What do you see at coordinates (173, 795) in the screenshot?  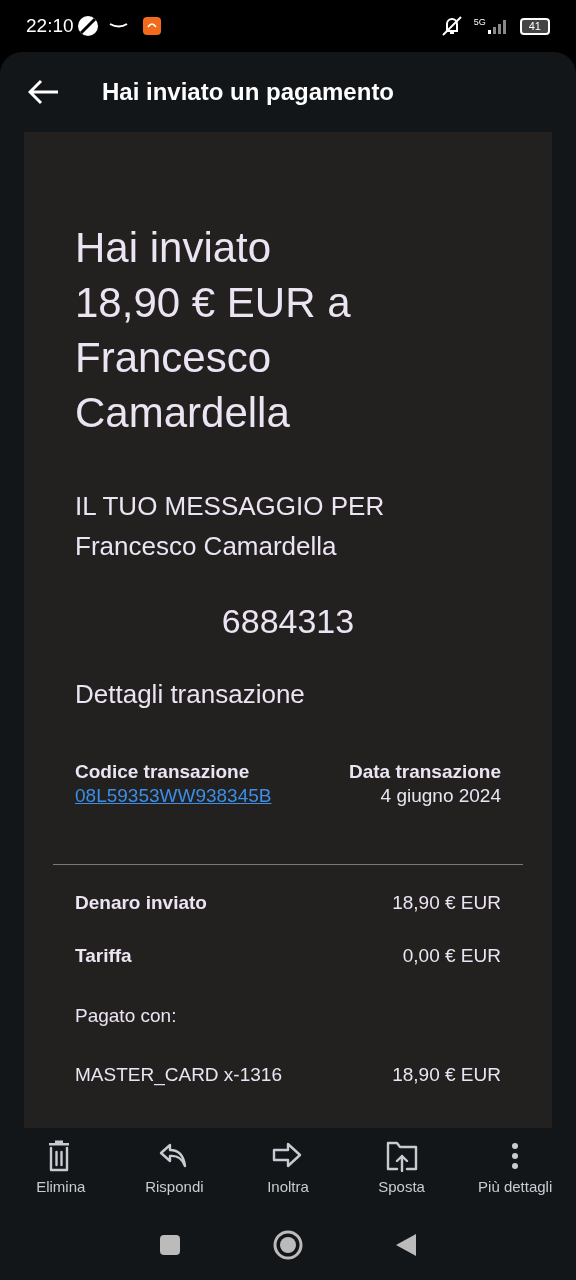 I see `transaction-code-link: 08L59353WW938345B` at bounding box center [173, 795].